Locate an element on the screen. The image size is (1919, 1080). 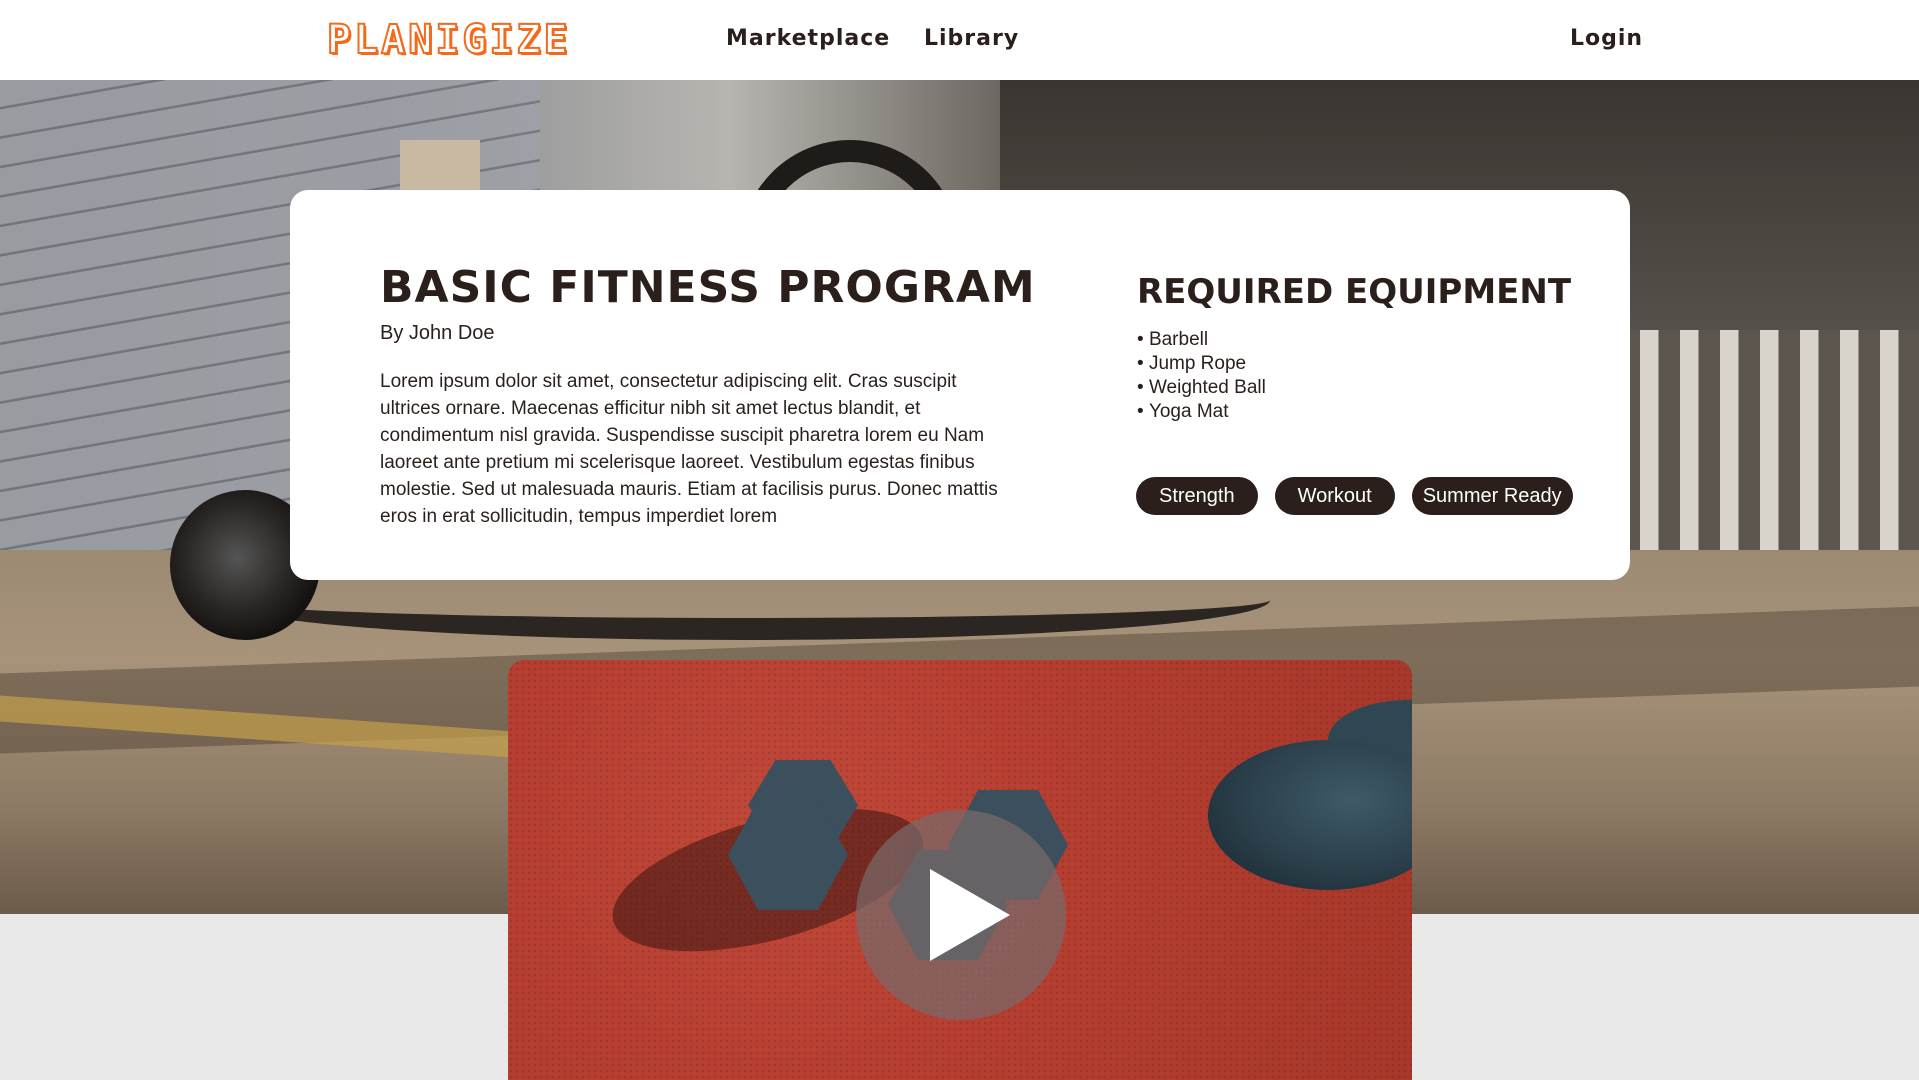
login-link: Login is located at coordinates (1606, 38).